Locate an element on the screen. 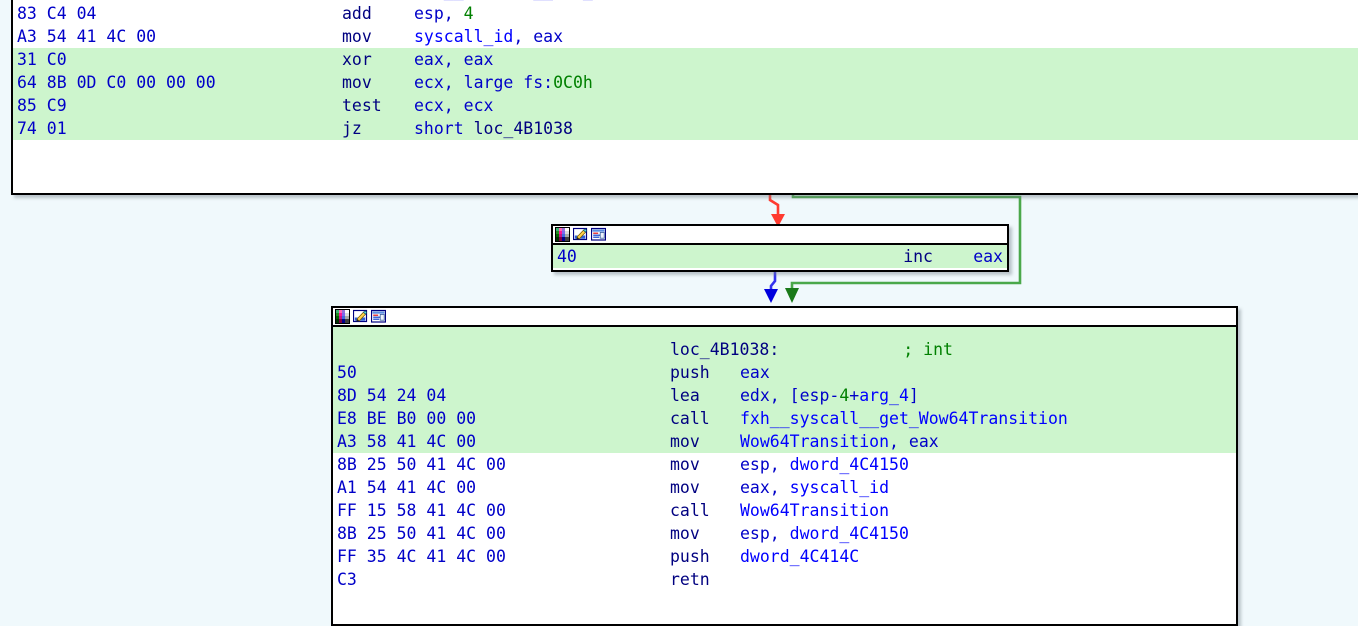 Image resolution: width=1358 pixels, height=626 pixels. opcode-bytes: 83 C4 04 is located at coordinates (57, 13).